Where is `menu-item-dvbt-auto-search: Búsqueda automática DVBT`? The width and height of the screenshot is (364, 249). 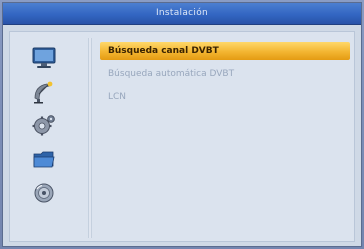 menu-item-dvbt-auto-search: Búsqueda automática DVBT is located at coordinates (225, 74).